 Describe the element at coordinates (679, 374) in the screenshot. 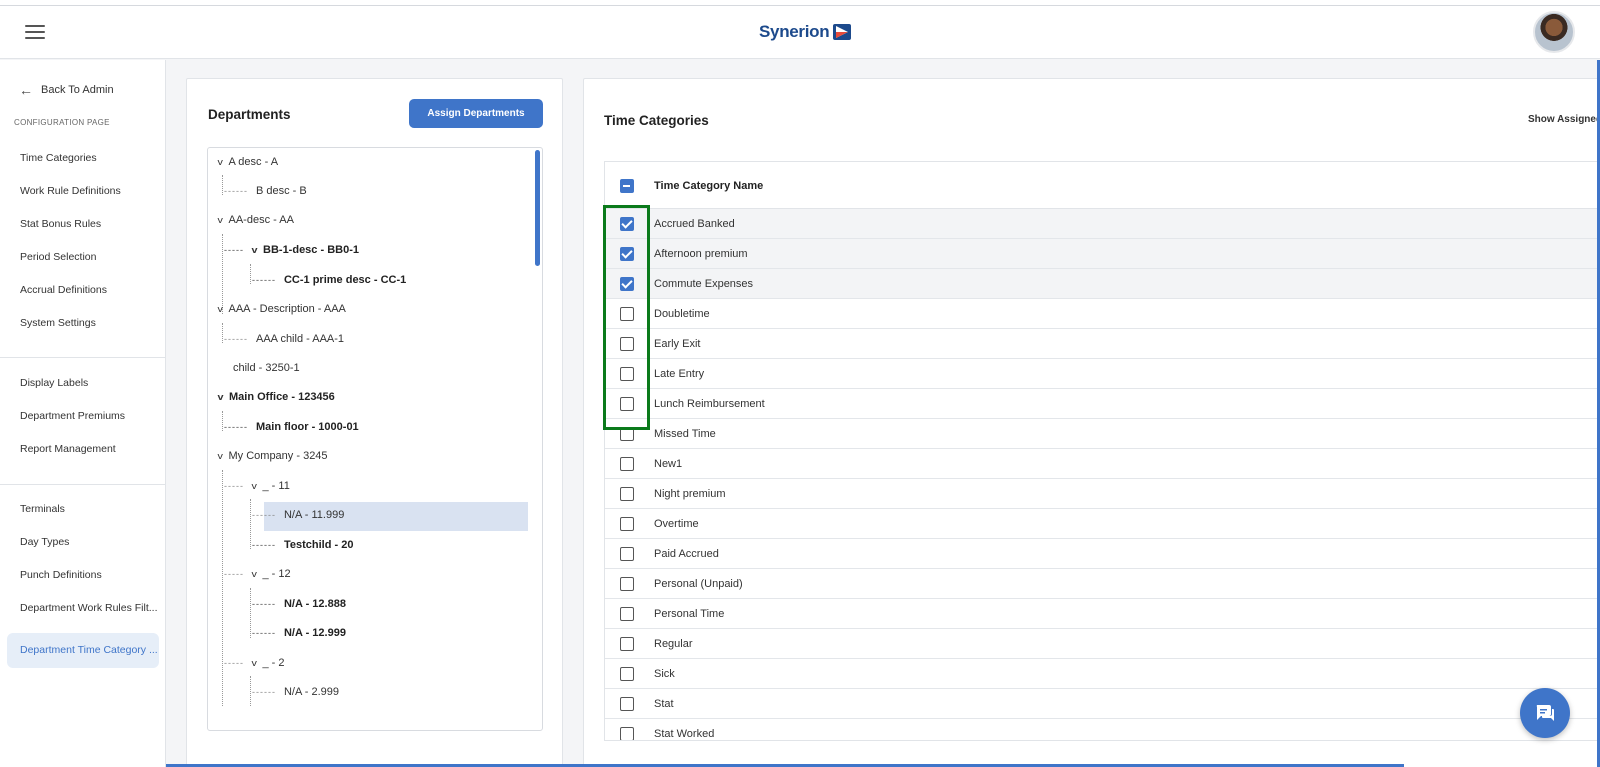

I see `time-category-name: Late Entry` at that location.